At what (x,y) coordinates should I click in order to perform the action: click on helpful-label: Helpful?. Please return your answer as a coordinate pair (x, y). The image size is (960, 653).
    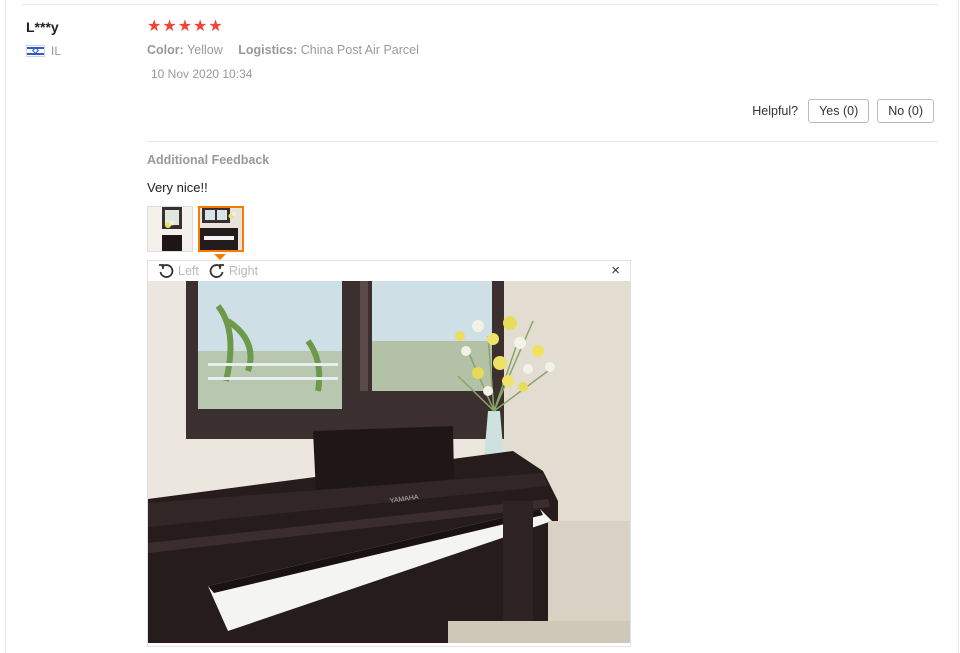
    Looking at the image, I should click on (775, 111).